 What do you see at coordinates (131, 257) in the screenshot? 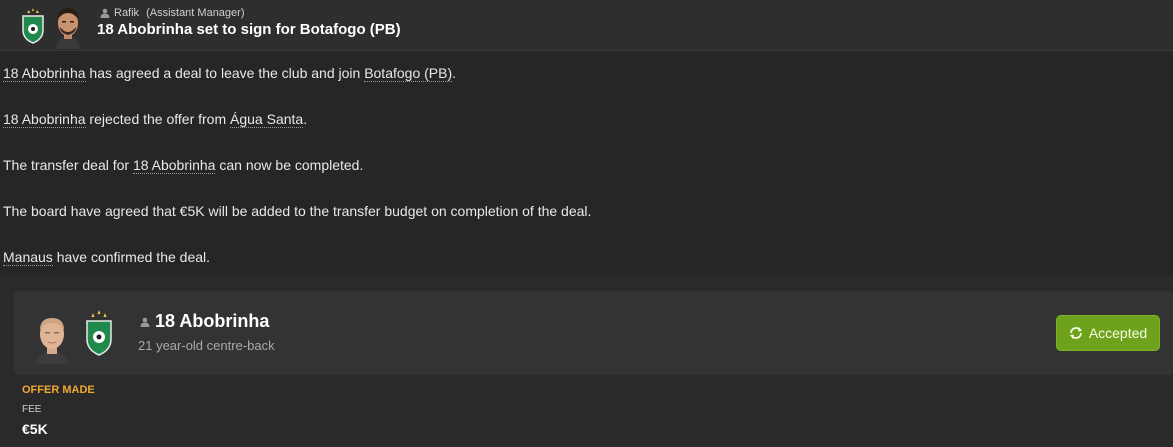
I see `paragraph-text: have confirmed the deal.` at bounding box center [131, 257].